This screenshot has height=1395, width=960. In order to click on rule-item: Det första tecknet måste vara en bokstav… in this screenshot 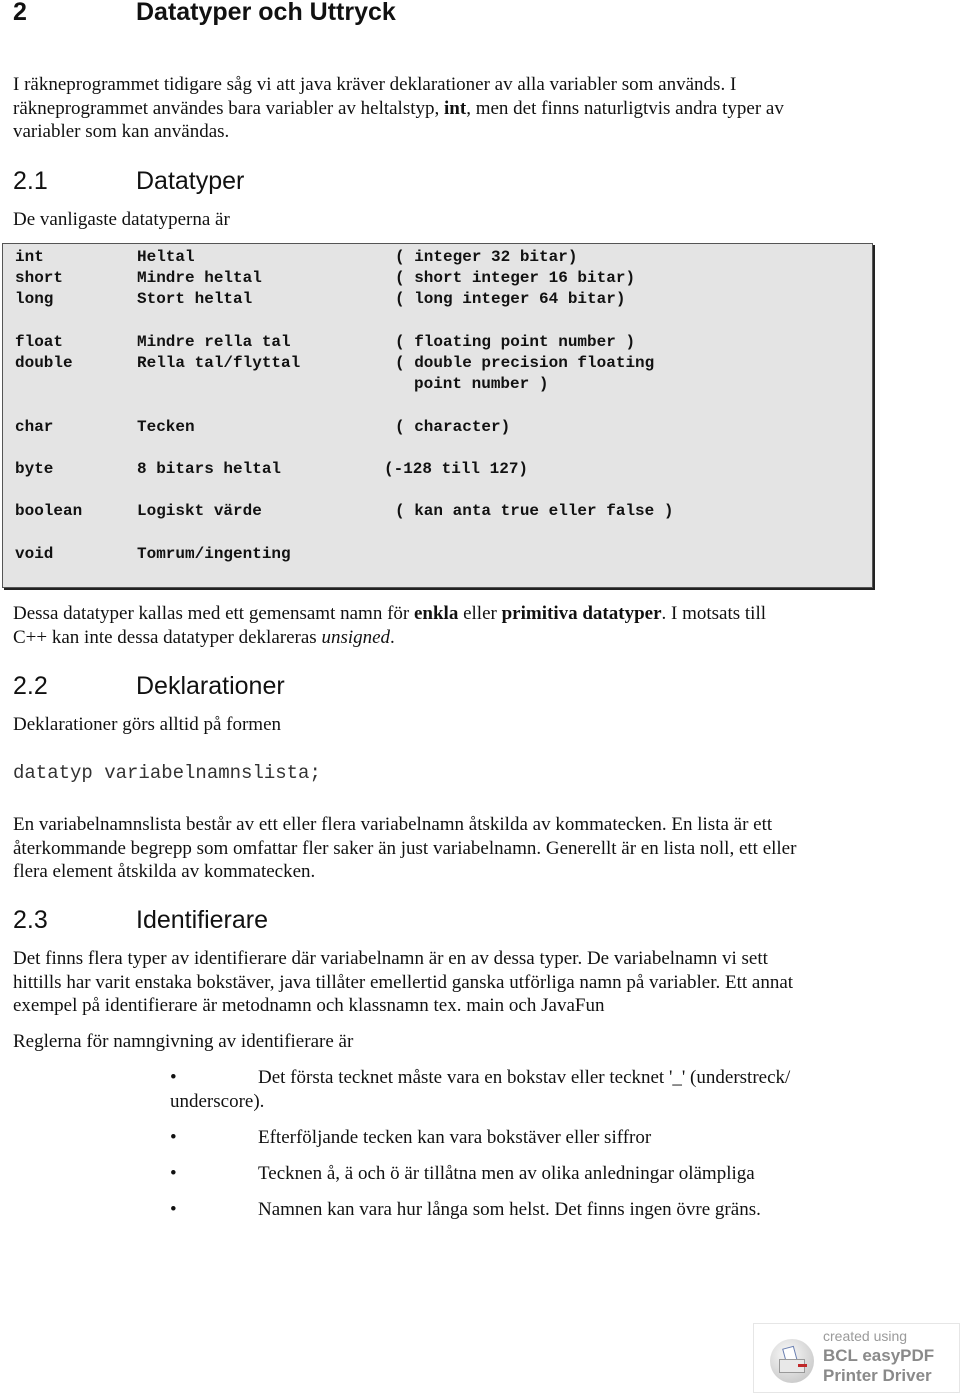, I will do `click(524, 1077)`.